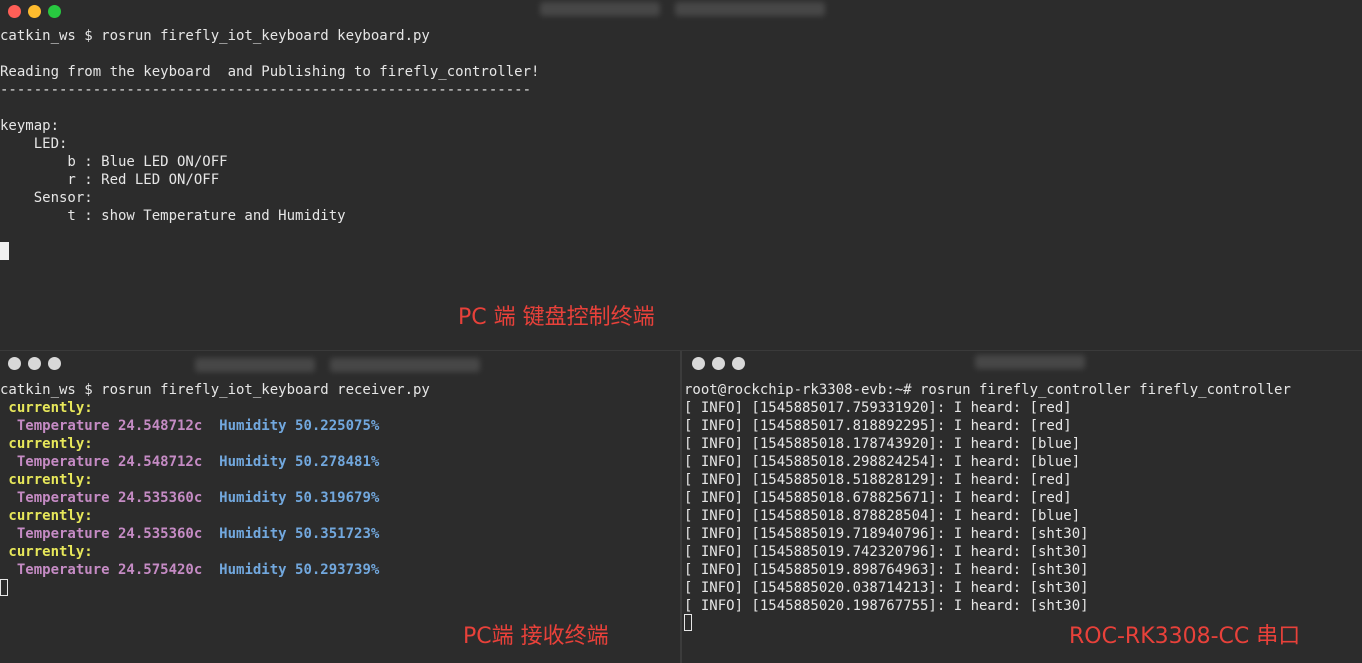 This screenshot has width=1362, height=663. I want to click on serial-terminal-titlebar, so click(1022, 364).